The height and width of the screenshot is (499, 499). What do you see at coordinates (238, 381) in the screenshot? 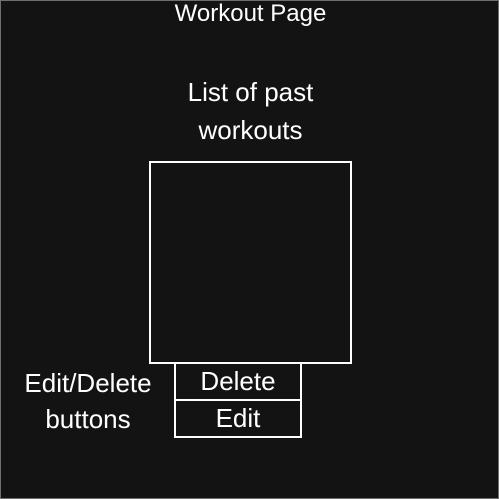
I see `delete-button: Delete` at bounding box center [238, 381].